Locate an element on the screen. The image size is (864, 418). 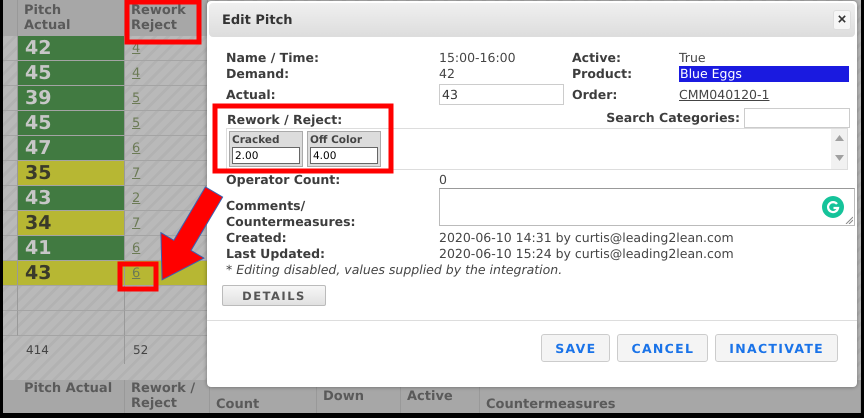
field-label: Product: is located at coordinates (603, 74).